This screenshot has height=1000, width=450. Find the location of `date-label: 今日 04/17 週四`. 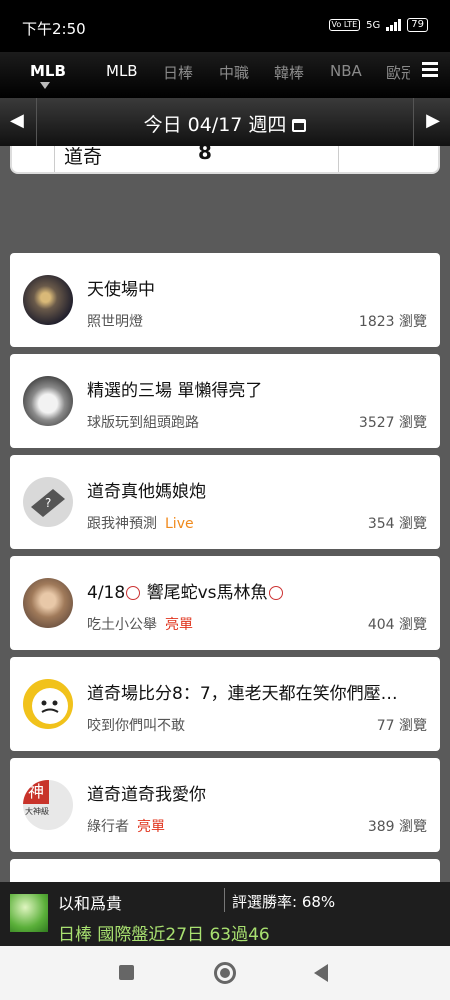

date-label: 今日 04/17 週四 is located at coordinates (225, 123).